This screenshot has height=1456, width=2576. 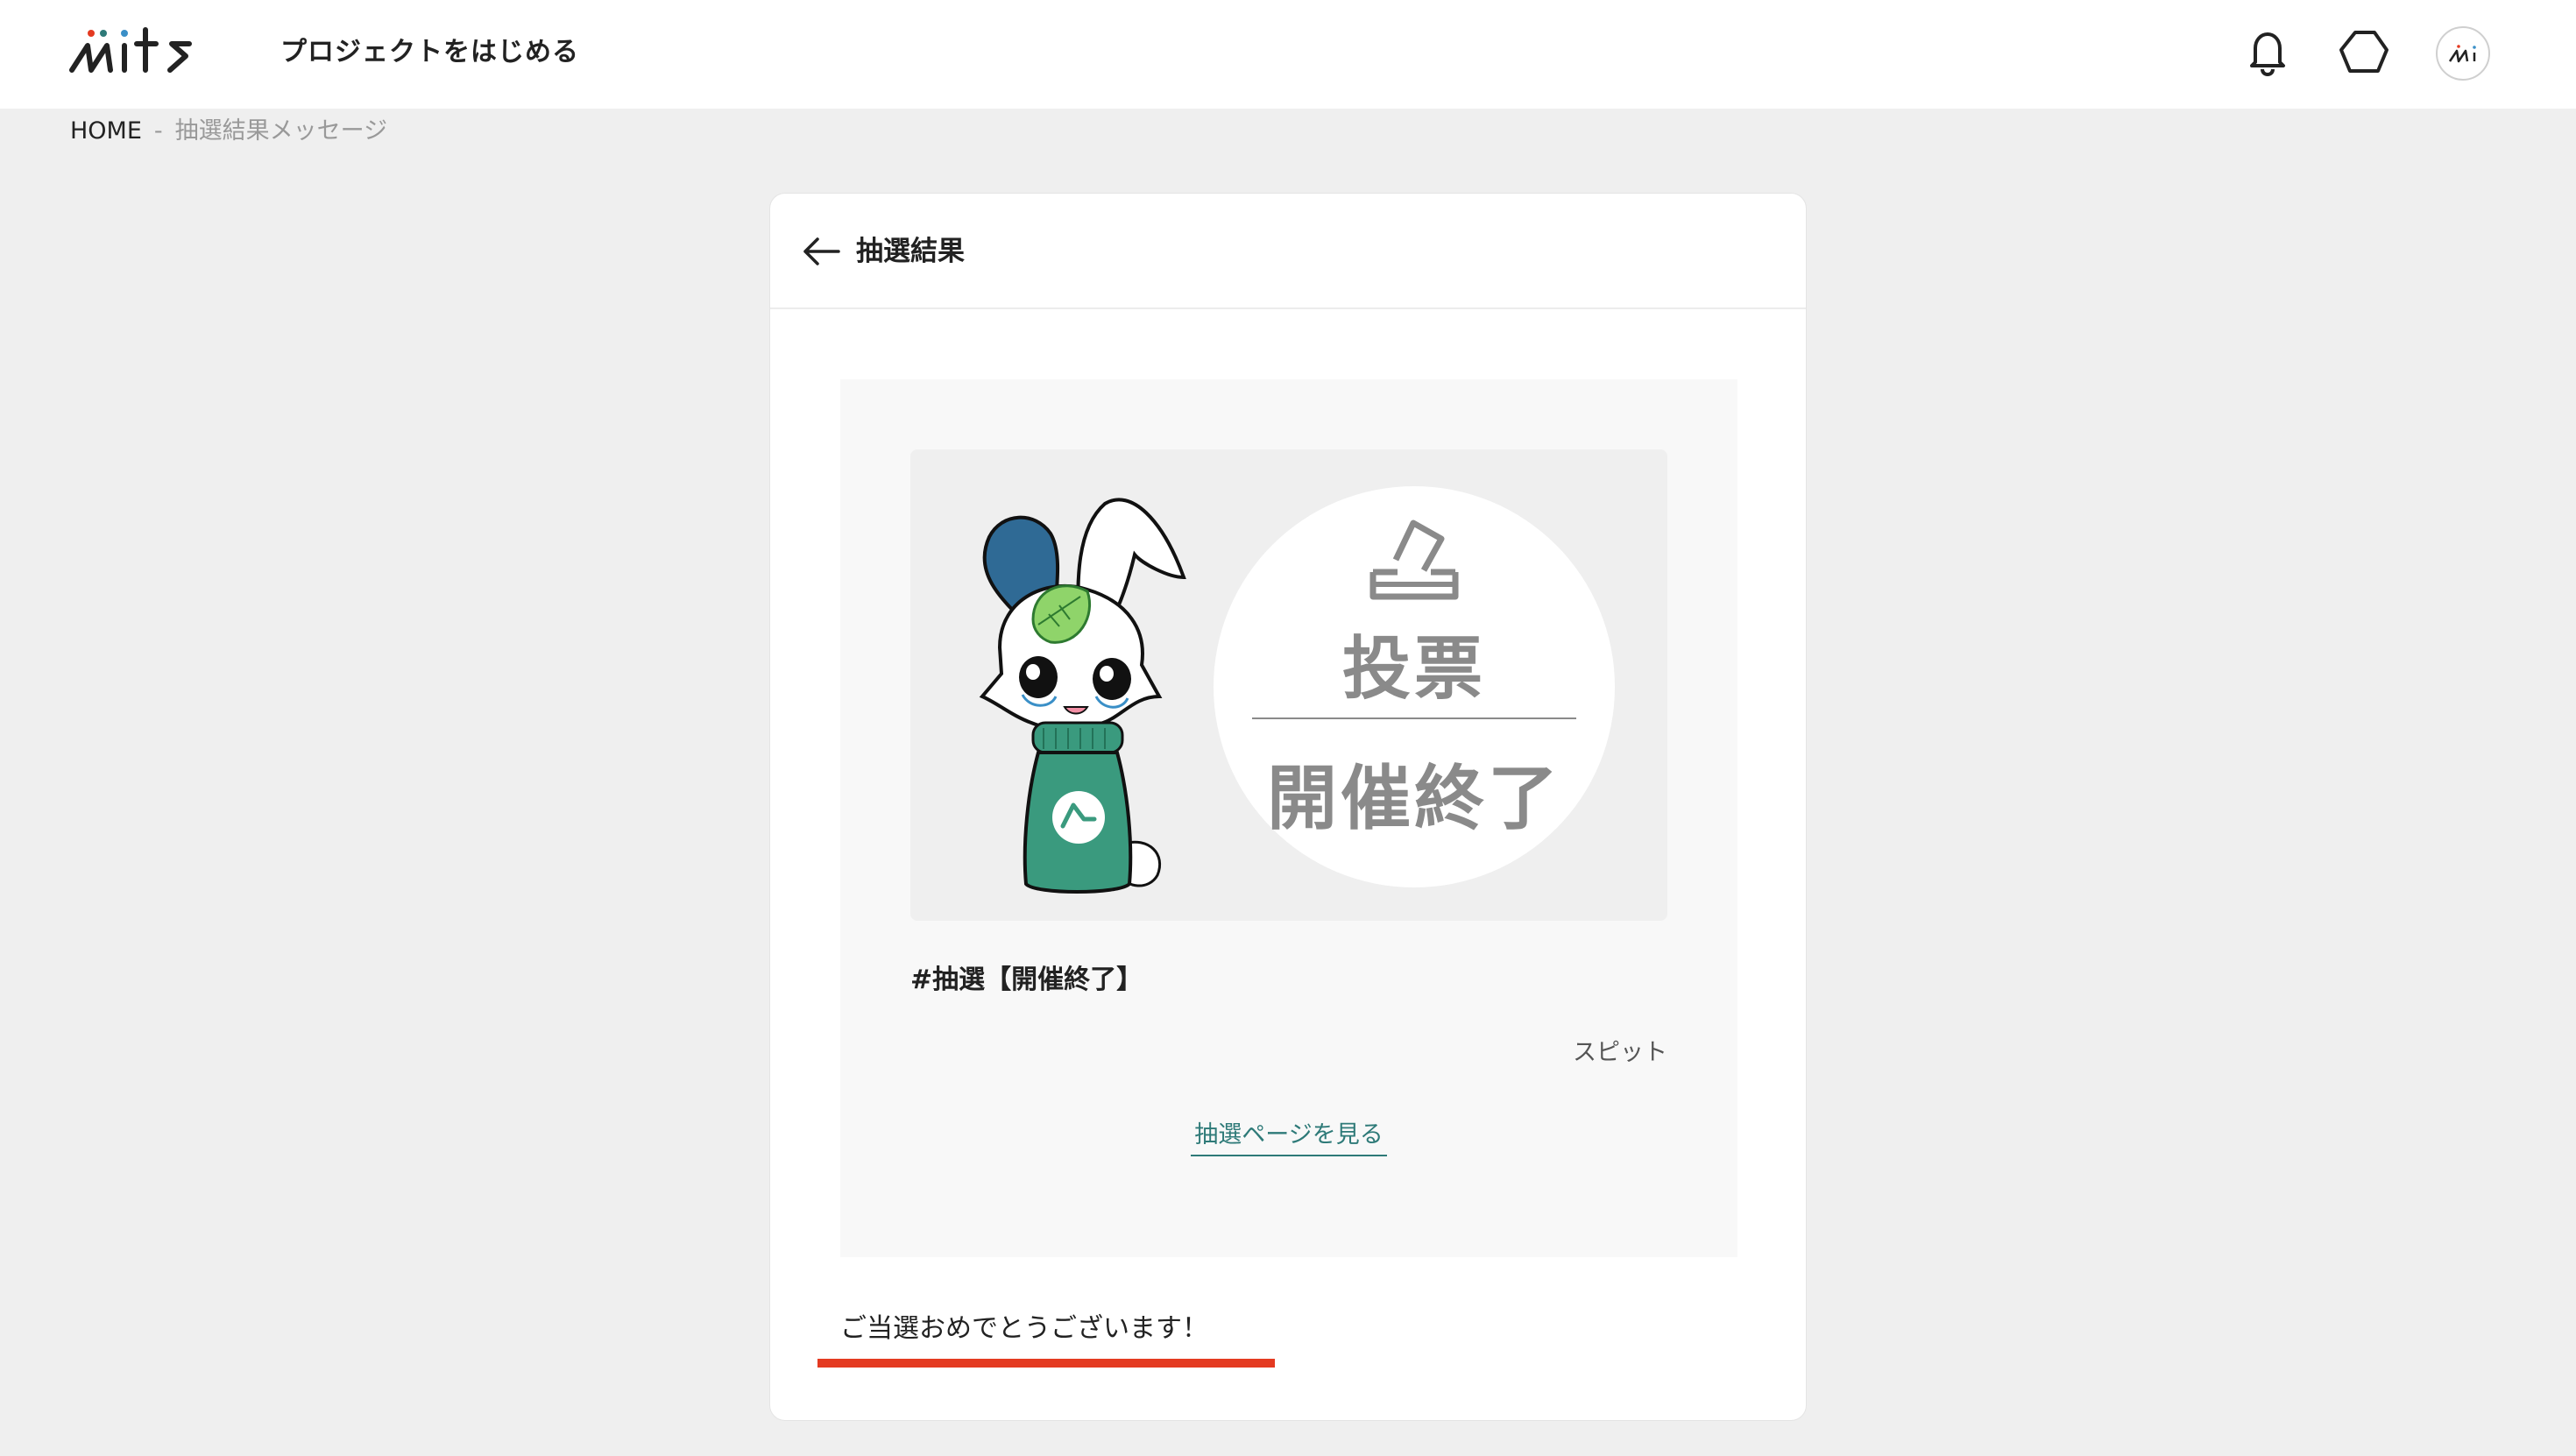 I want to click on back-arrow-icon, so click(x=821, y=251).